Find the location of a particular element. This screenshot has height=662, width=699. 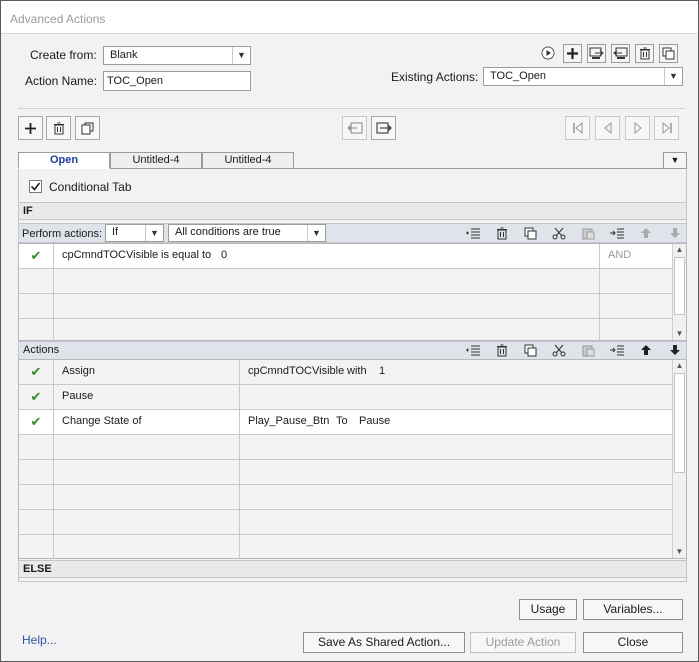

else-label: ELSE is located at coordinates (37, 569).